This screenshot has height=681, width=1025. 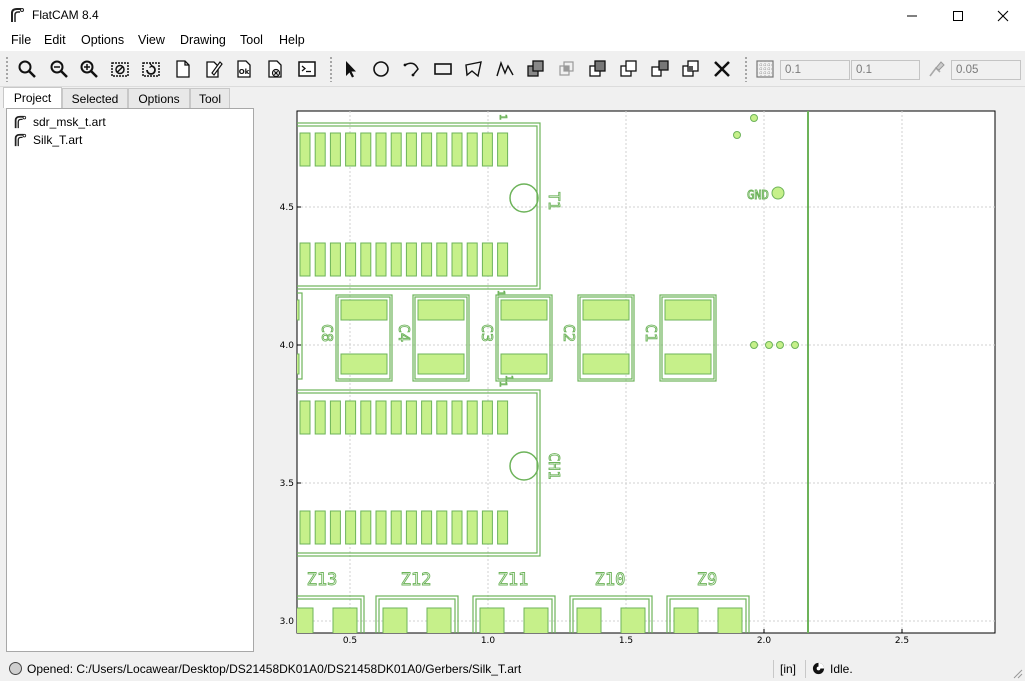 I want to click on menu-drawing: Drawing, so click(x=203, y=40).